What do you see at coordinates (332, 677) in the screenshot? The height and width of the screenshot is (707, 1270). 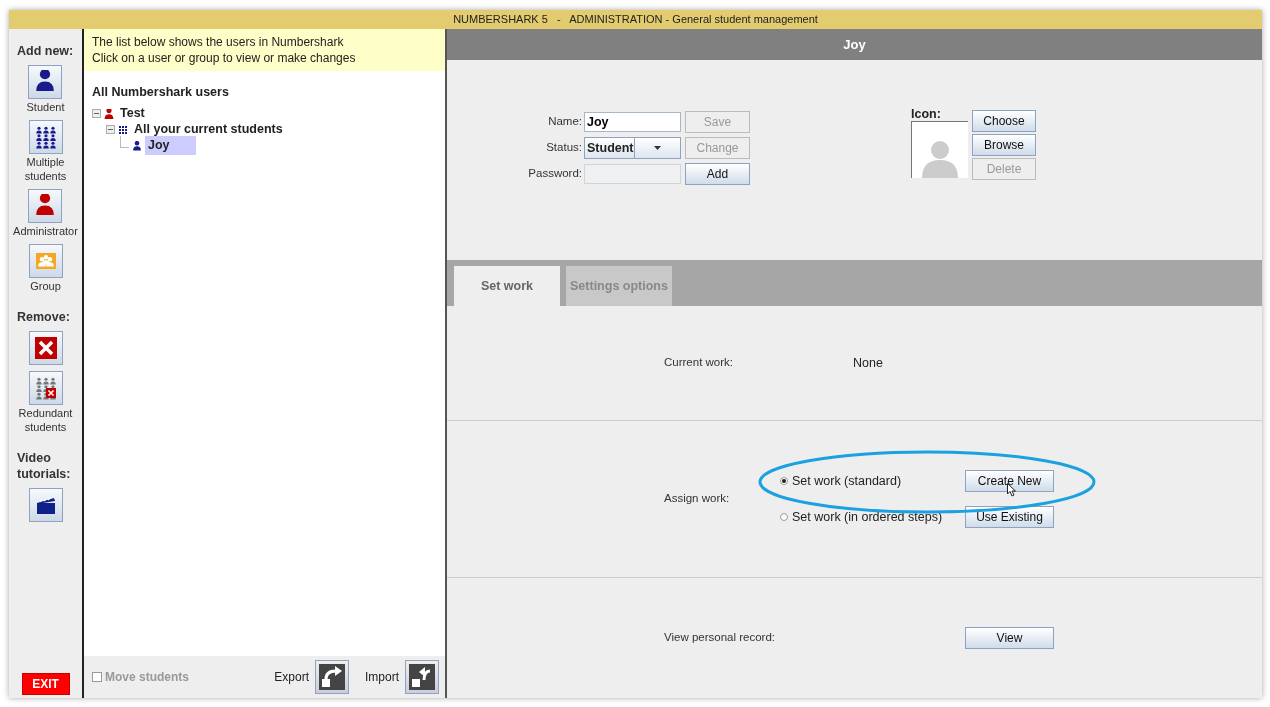 I see `export-button` at bounding box center [332, 677].